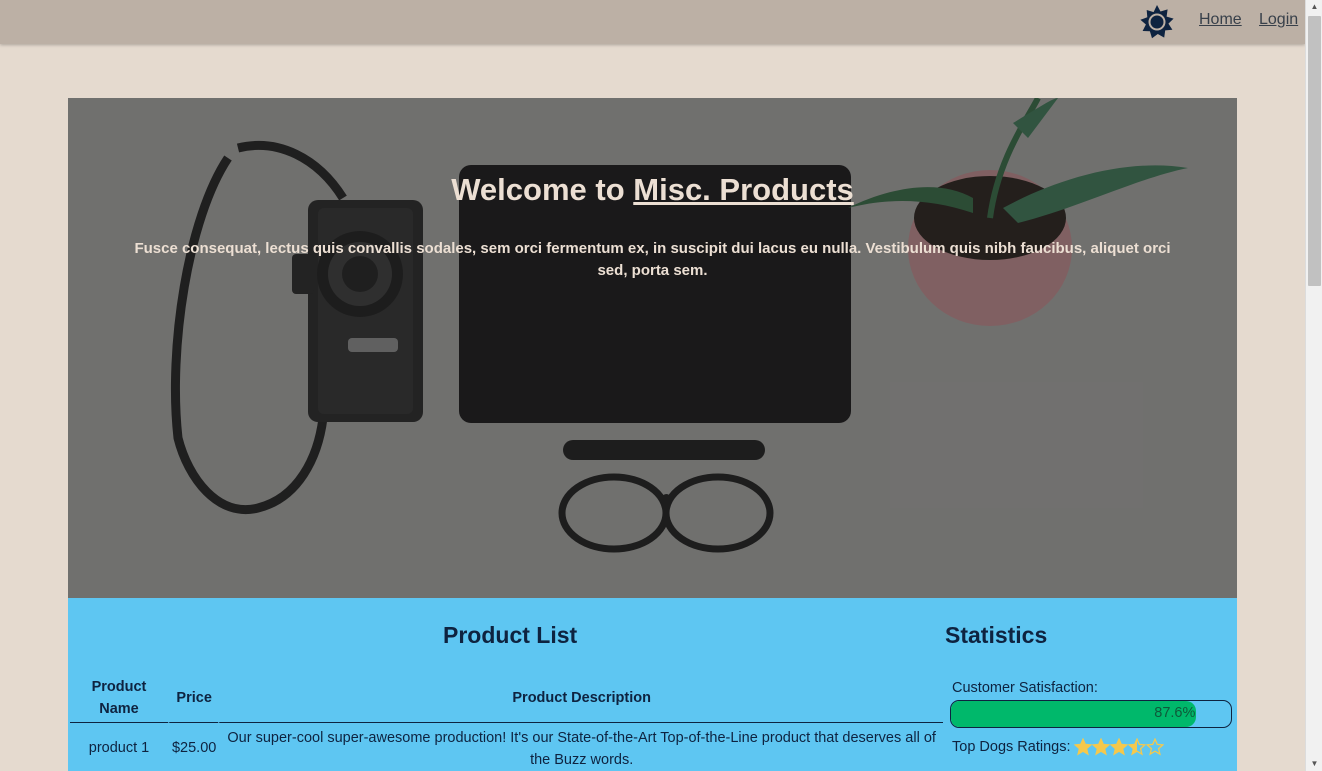  I want to click on statistics-title: Statistics, so click(996, 635).